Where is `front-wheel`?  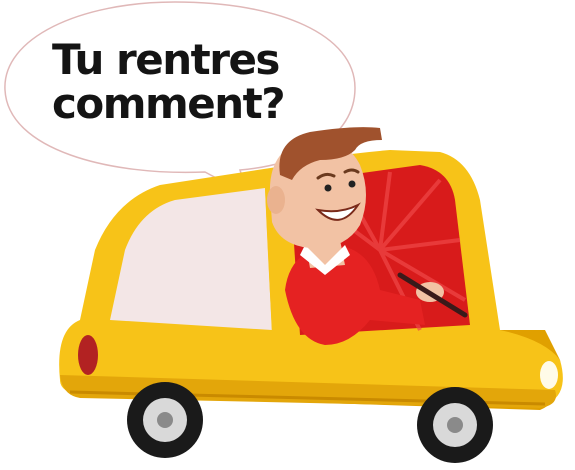 front-wheel is located at coordinates (455, 425).